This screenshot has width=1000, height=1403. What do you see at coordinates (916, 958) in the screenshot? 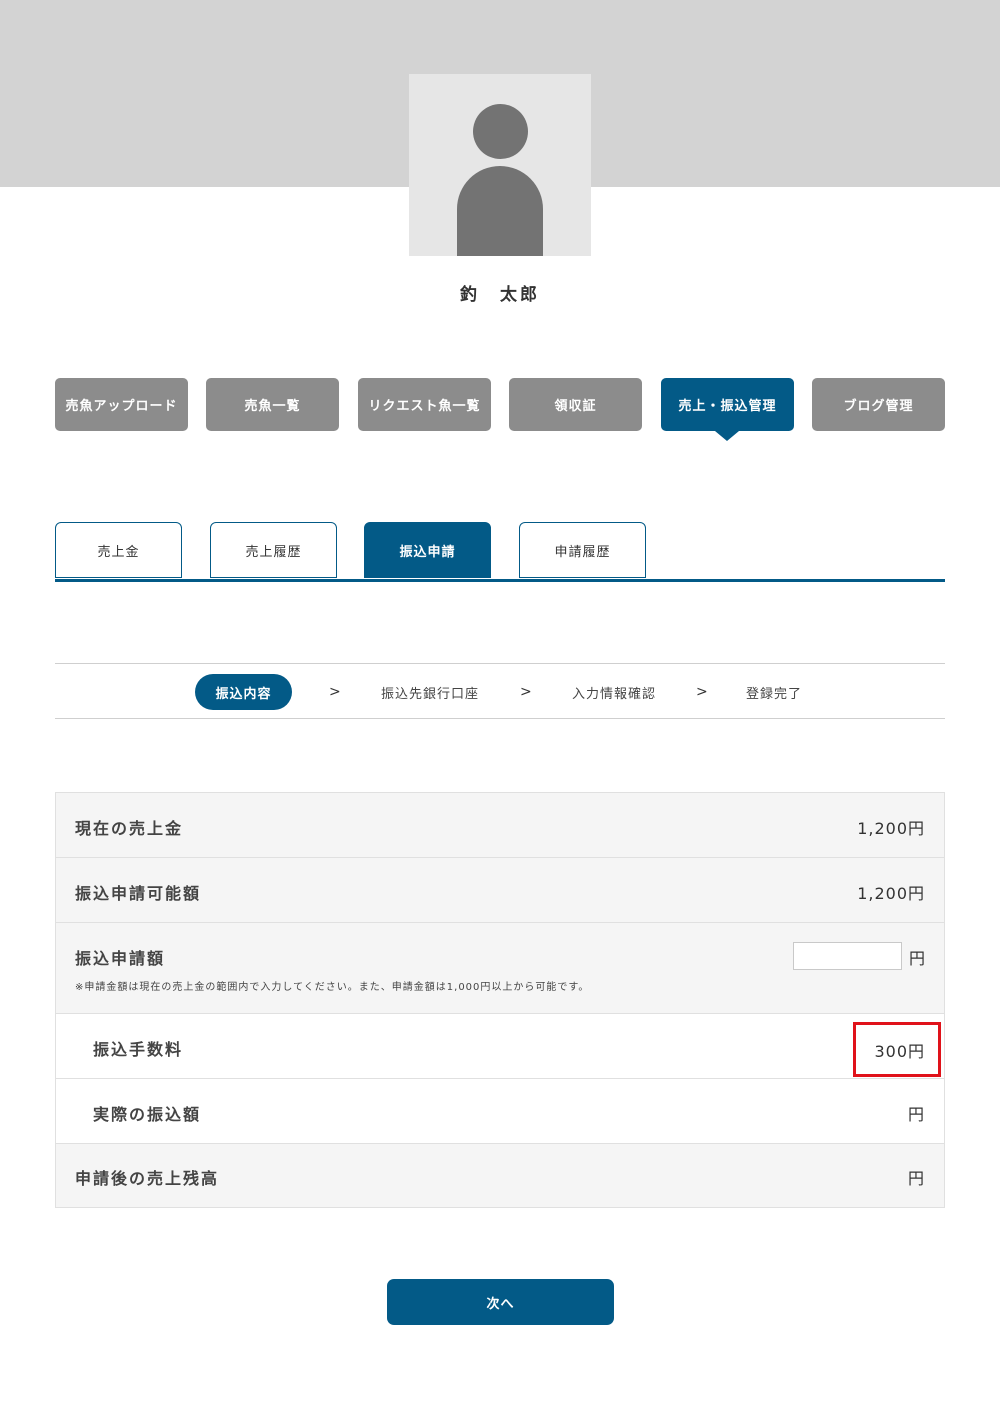
I see `request-amount-unit: 円` at bounding box center [916, 958].